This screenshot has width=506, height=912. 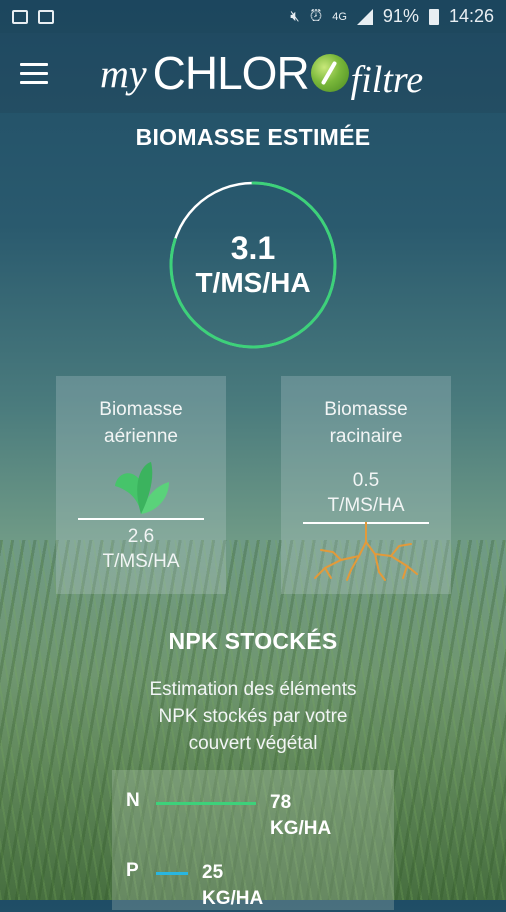 I want to click on card-aerienne-title: Biomasse aérienne, so click(x=141, y=423).